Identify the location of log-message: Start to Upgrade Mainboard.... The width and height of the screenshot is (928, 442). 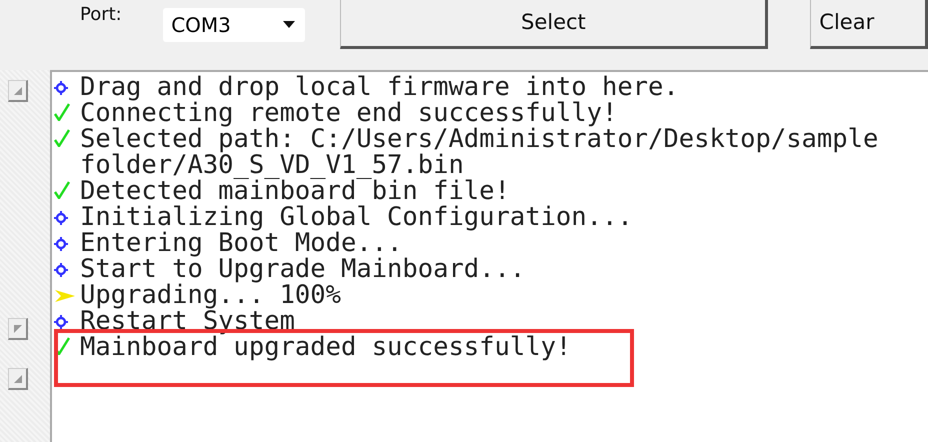
(303, 269).